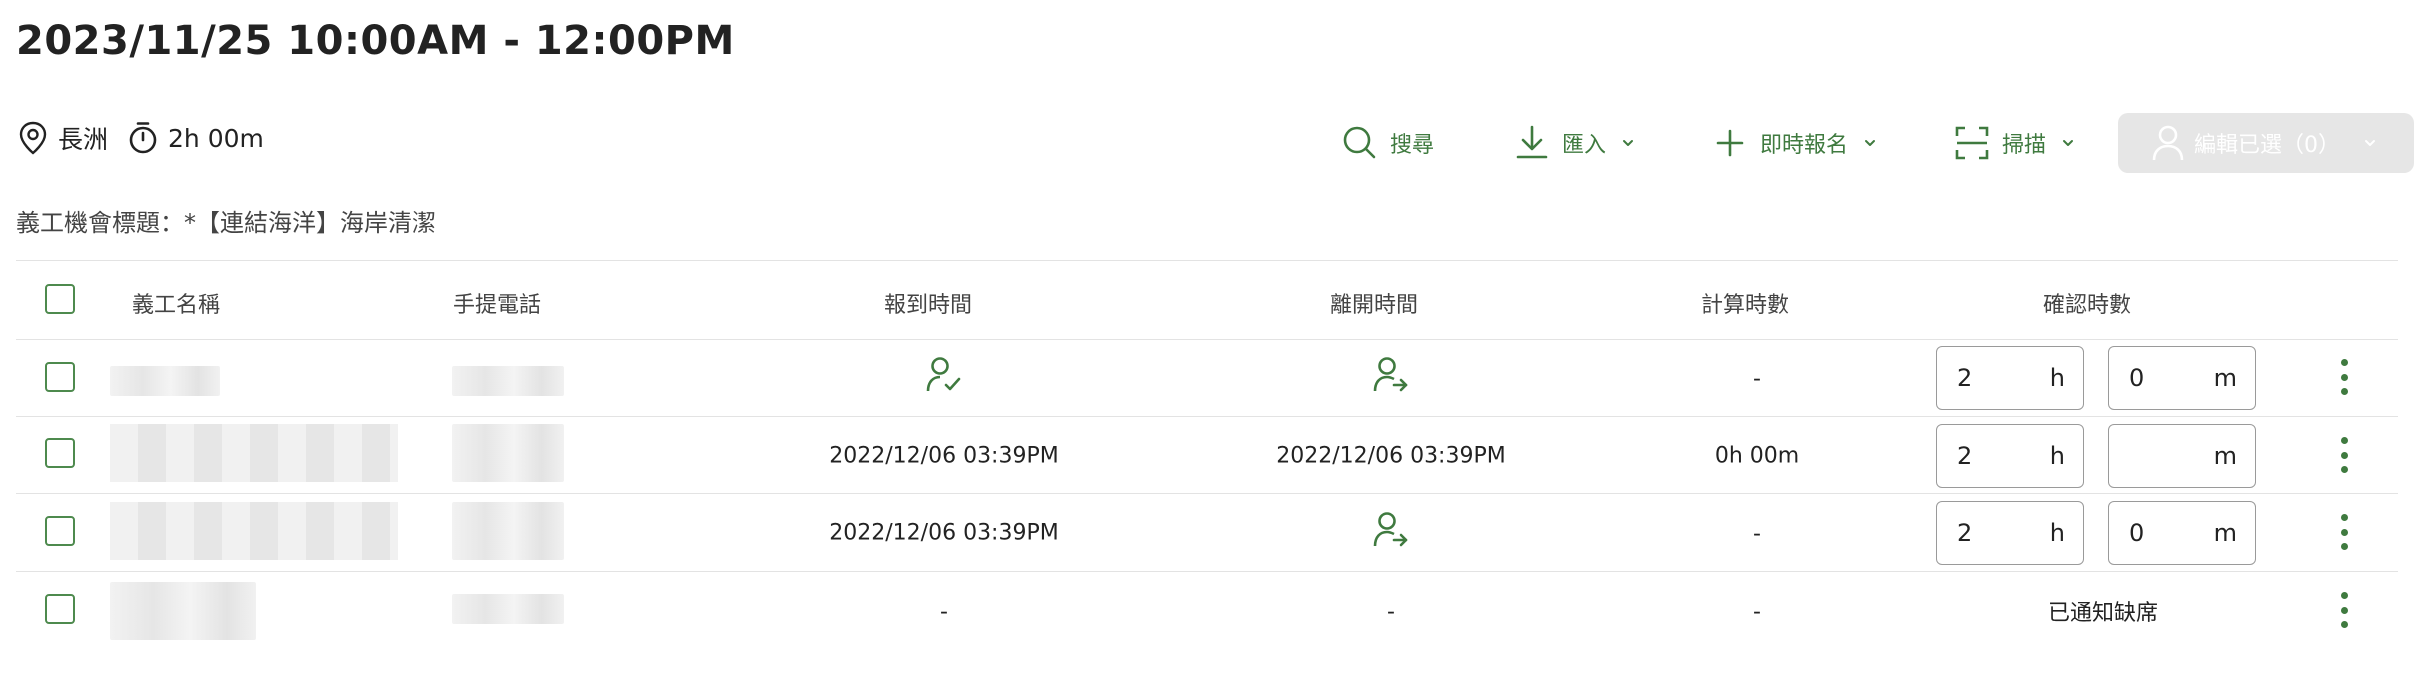 This screenshot has width=2414, height=676. I want to click on import-label: 匯入, so click(1583, 145).